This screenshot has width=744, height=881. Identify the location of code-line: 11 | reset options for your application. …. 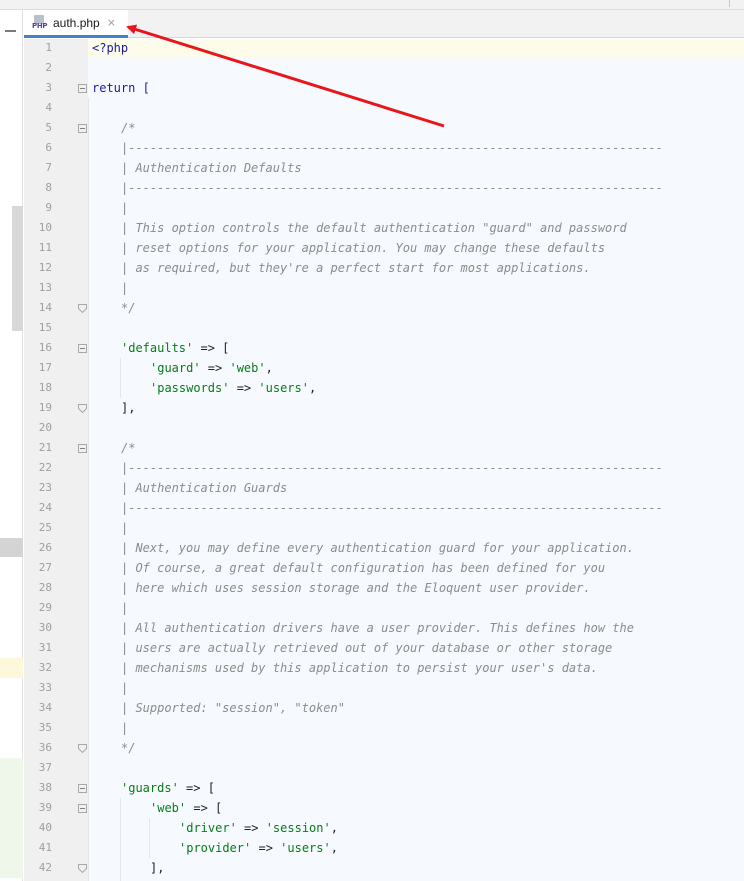
(384, 248).